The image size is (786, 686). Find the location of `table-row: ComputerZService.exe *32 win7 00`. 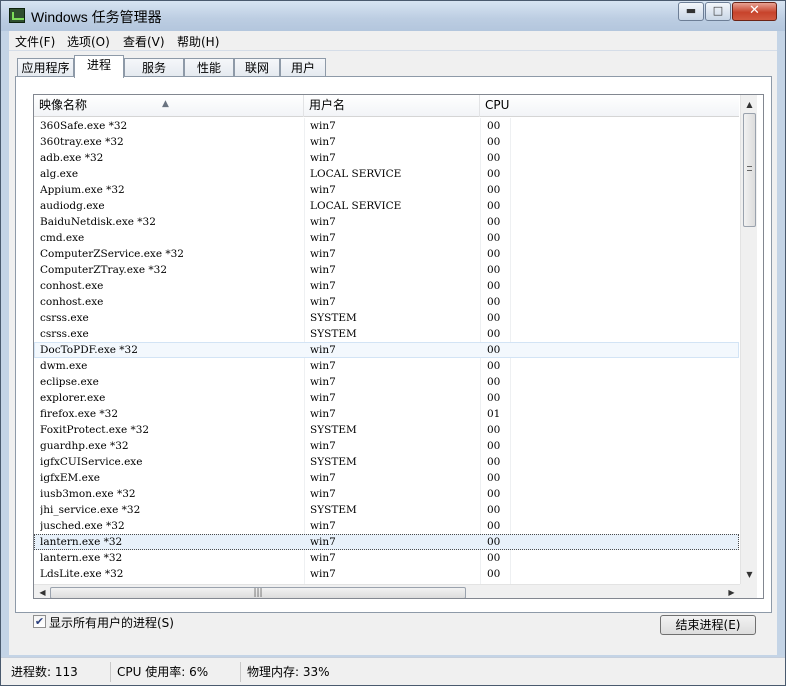

table-row: ComputerZService.exe *32 win7 00 is located at coordinates (386, 254).